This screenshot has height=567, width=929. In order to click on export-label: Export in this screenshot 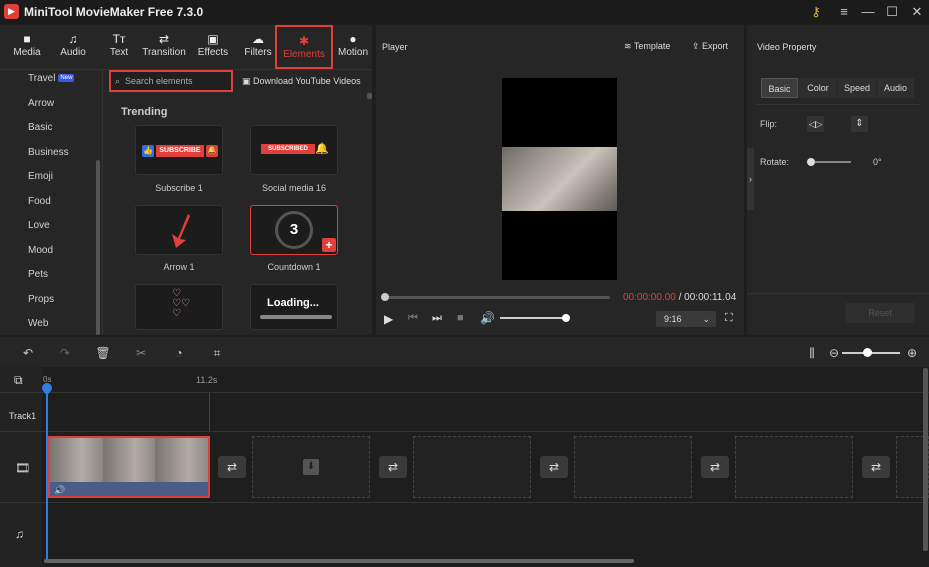, I will do `click(715, 46)`.